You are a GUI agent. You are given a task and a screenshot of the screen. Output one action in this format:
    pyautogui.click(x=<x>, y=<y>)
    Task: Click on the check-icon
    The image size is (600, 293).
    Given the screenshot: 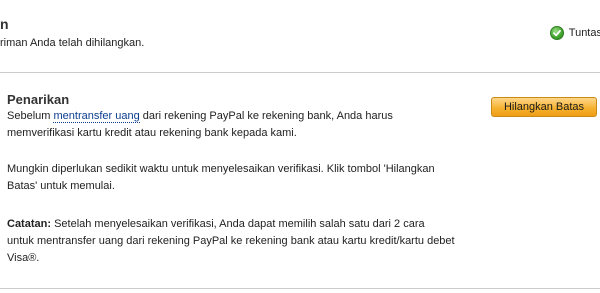 What is the action you would take?
    pyautogui.click(x=556, y=33)
    